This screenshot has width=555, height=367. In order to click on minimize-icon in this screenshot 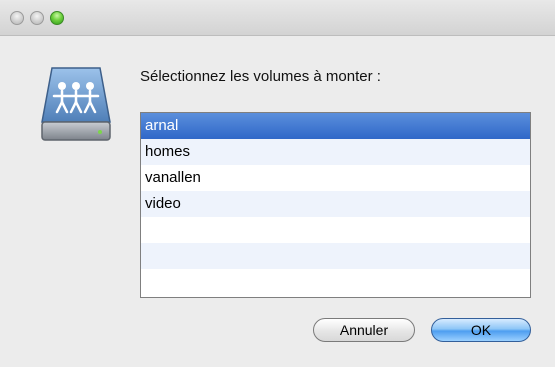, I will do `click(37, 18)`.